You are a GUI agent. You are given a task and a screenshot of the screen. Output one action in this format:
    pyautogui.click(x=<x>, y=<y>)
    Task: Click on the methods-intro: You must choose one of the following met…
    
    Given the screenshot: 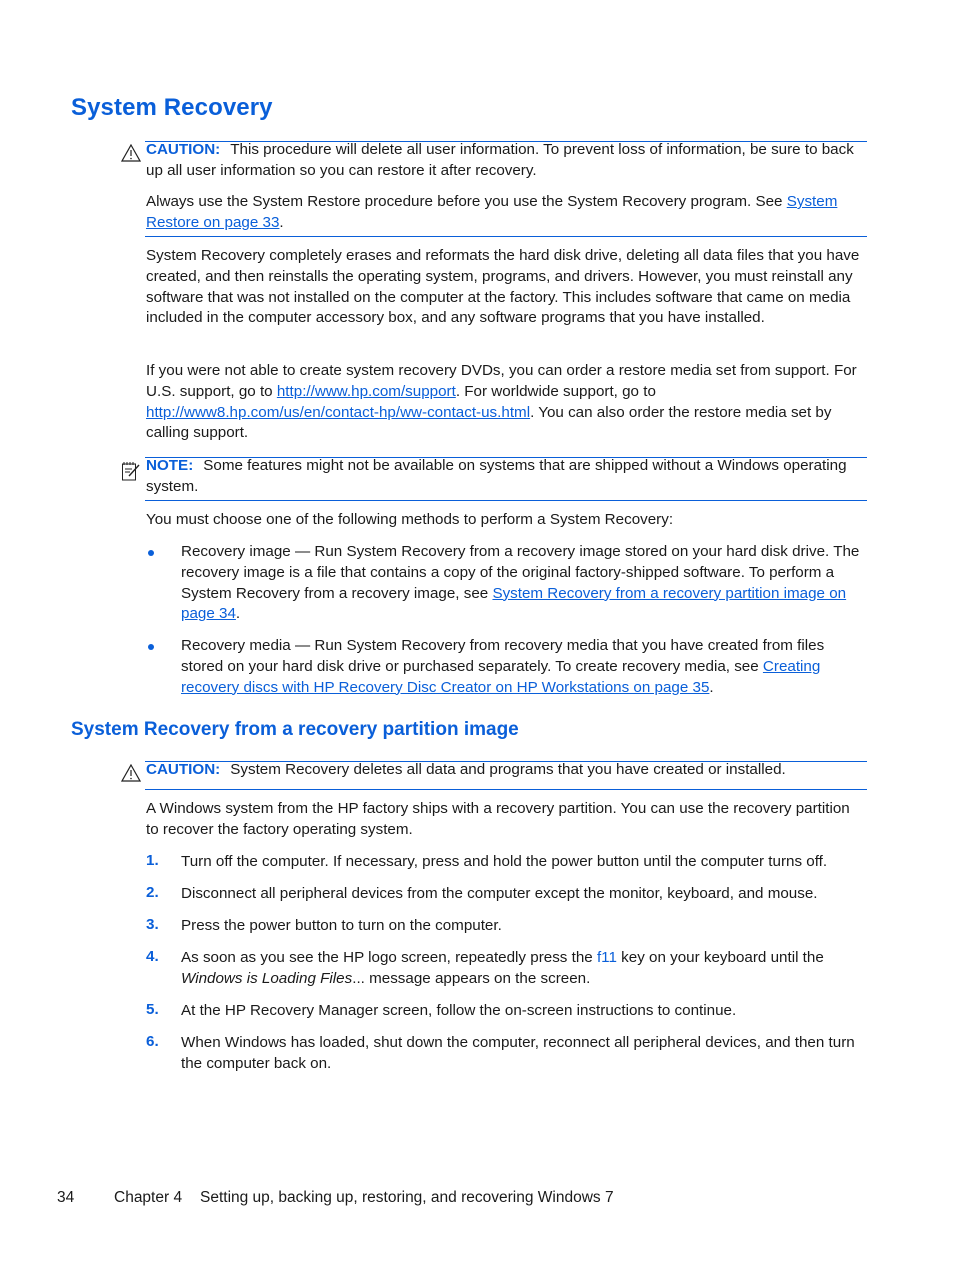 What is the action you would take?
    pyautogui.click(x=410, y=519)
    